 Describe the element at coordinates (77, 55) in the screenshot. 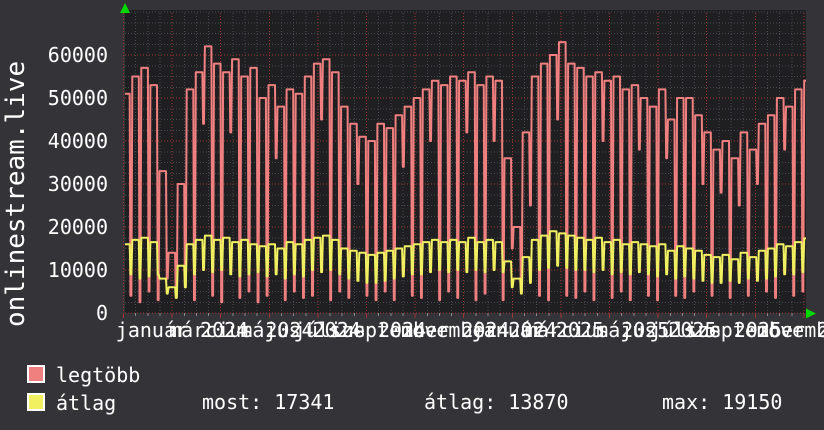

I see `y-axis-label: 60000` at that location.